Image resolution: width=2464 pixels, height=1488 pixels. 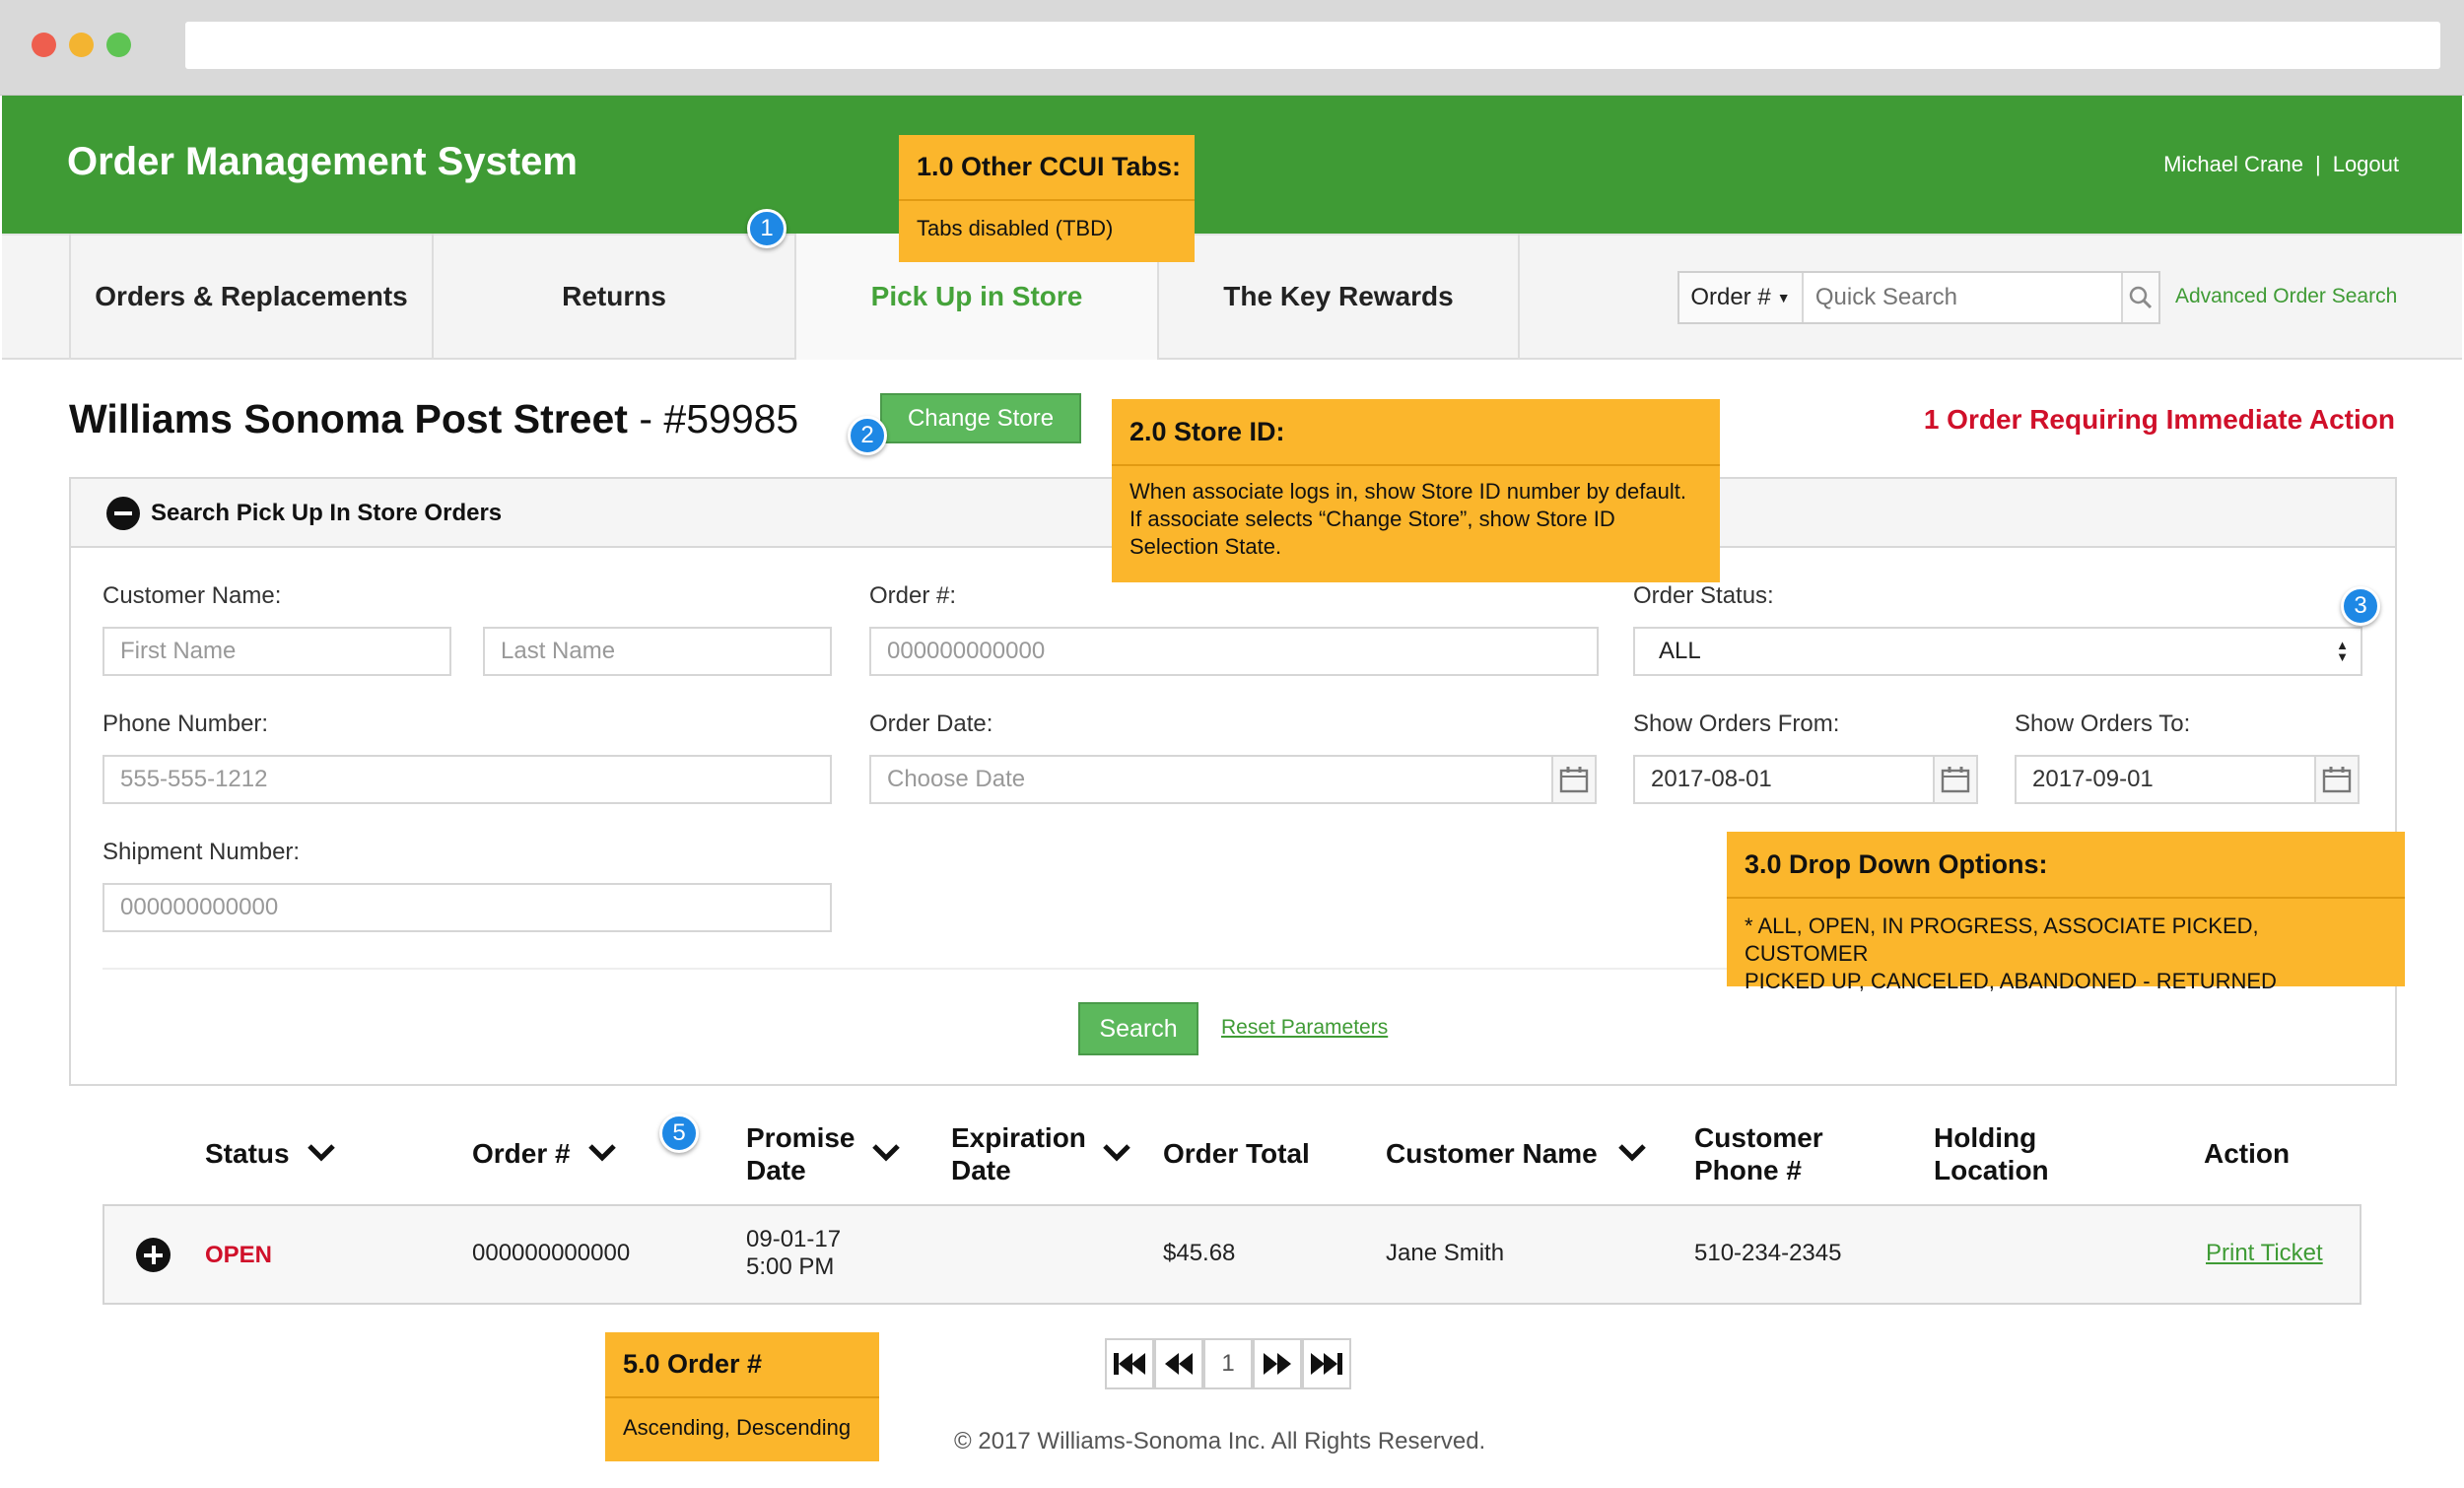 What do you see at coordinates (1116, 1153) in the screenshot?
I see `sort-expiration-date-chevron-icon` at bounding box center [1116, 1153].